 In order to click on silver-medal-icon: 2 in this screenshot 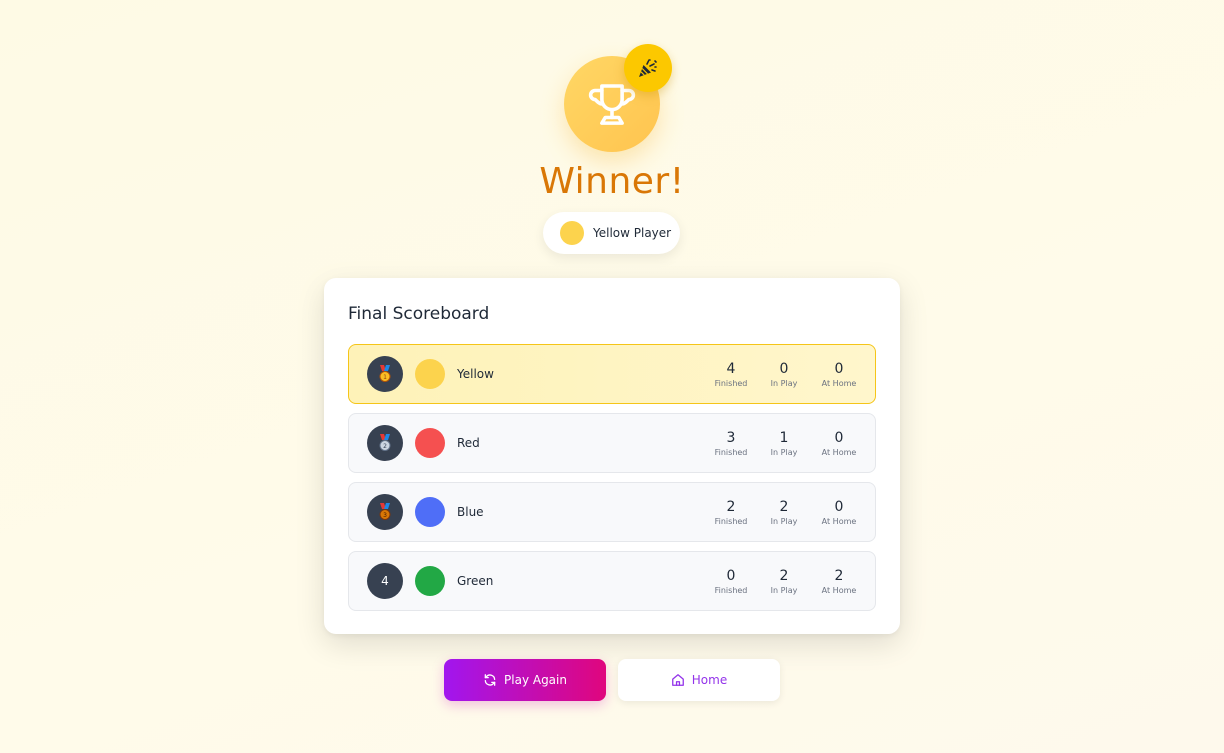, I will do `click(385, 442)`.